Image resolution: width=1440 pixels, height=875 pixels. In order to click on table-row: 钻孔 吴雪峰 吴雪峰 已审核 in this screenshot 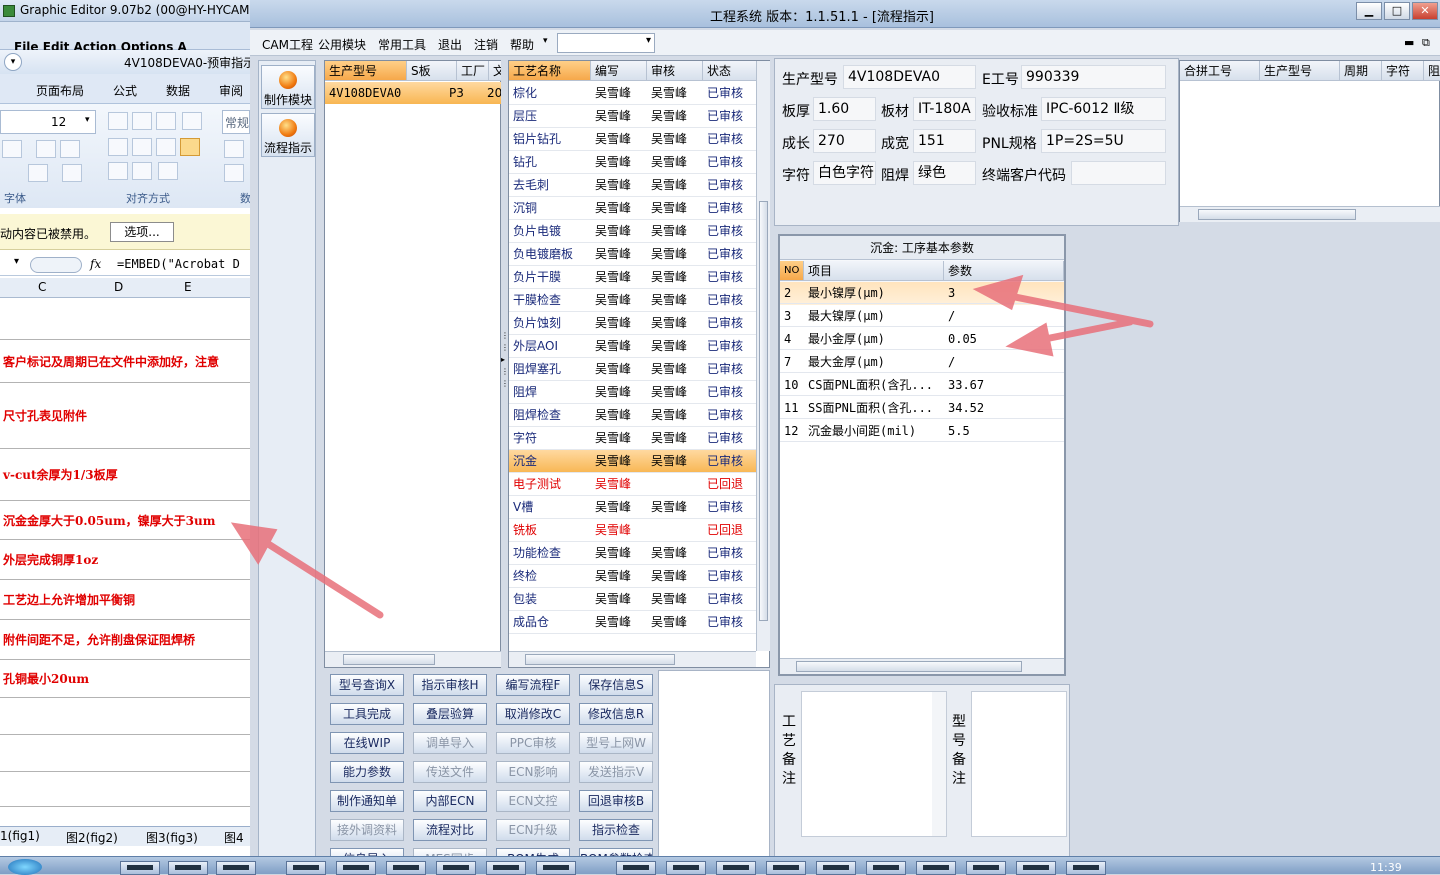, I will do `click(632, 162)`.